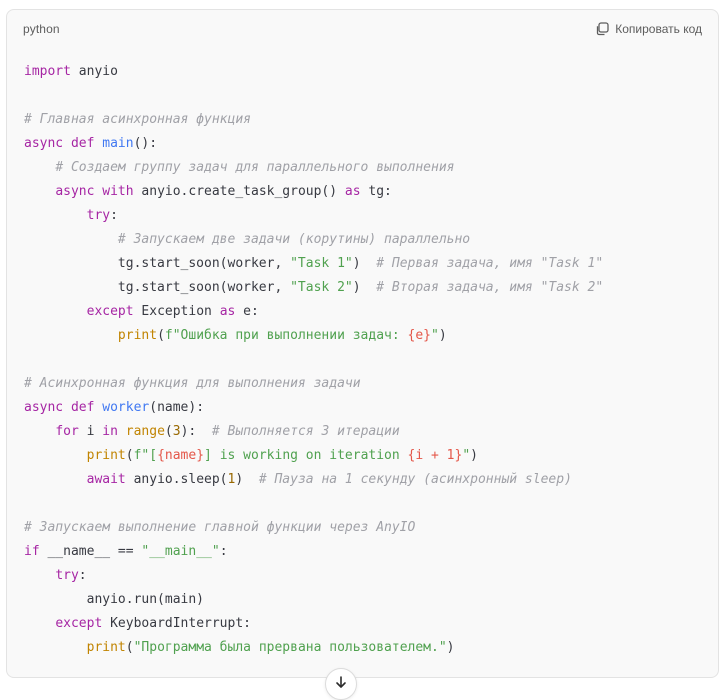 This screenshot has height=700, width=723. Describe the element at coordinates (145, 143) in the screenshot. I see `code-token-plain: ():` at that location.